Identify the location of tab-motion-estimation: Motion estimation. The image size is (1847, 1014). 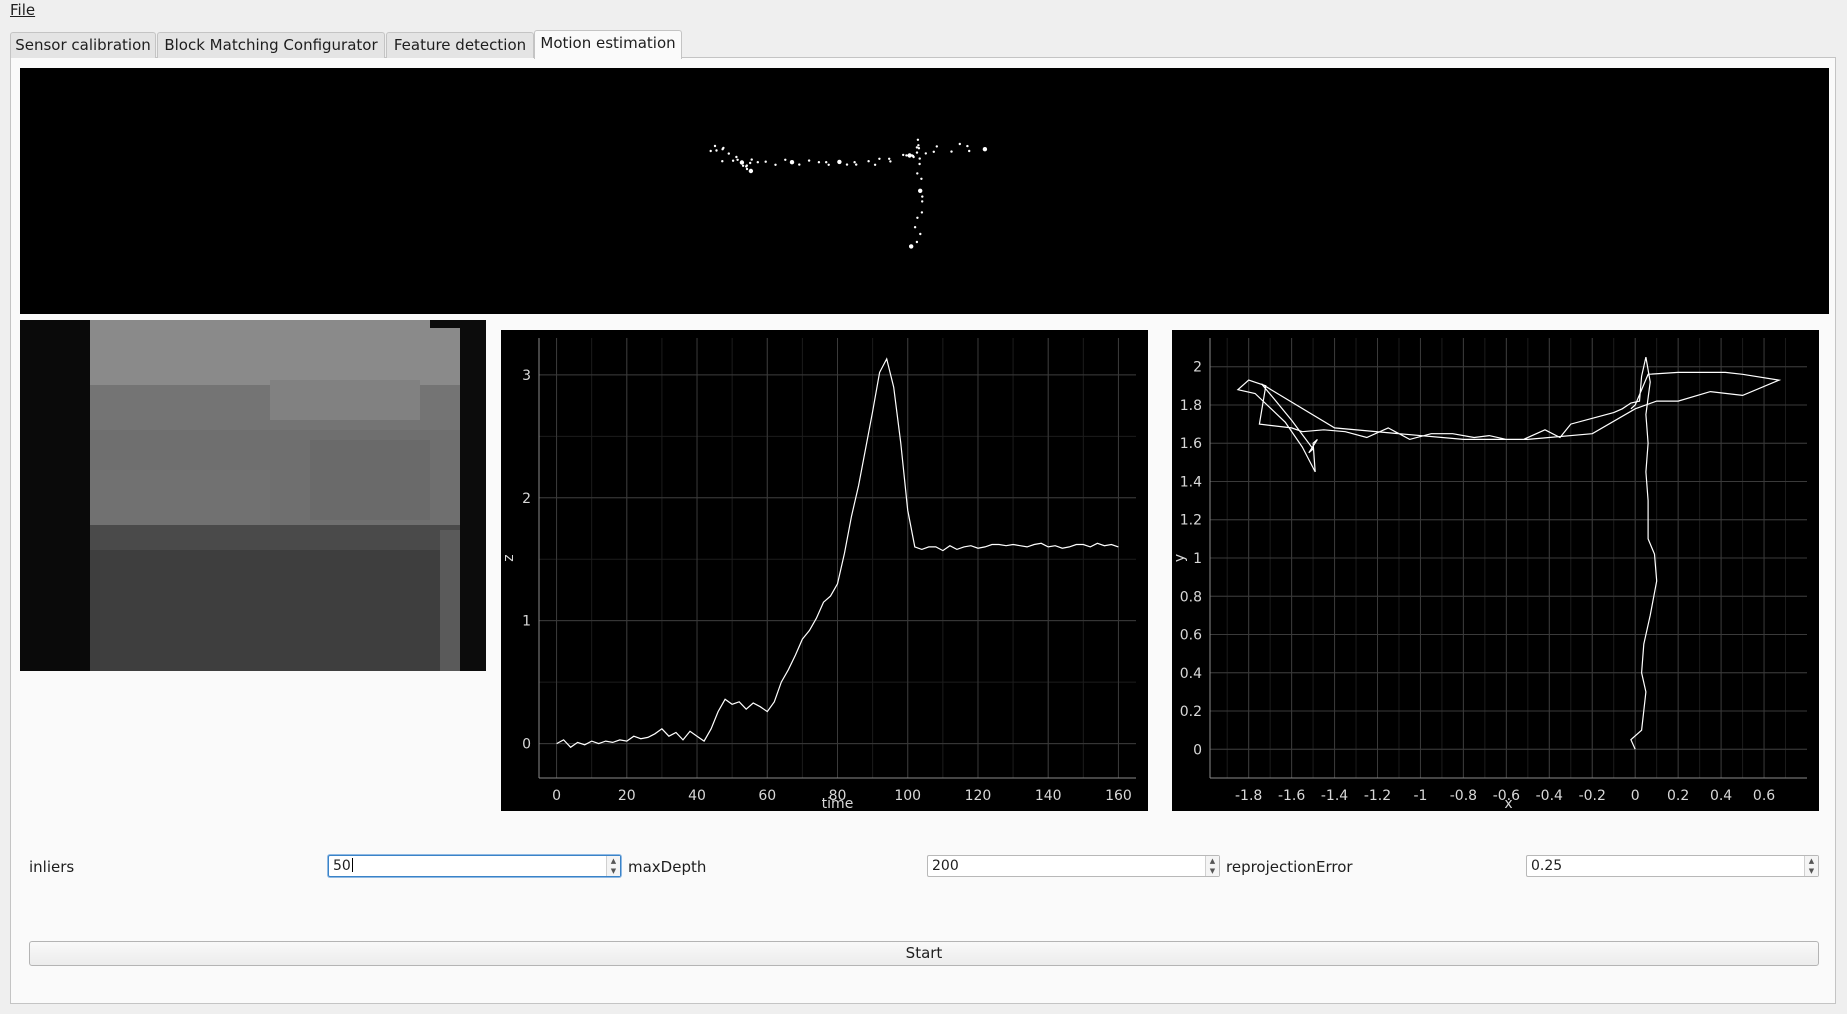
(608, 44).